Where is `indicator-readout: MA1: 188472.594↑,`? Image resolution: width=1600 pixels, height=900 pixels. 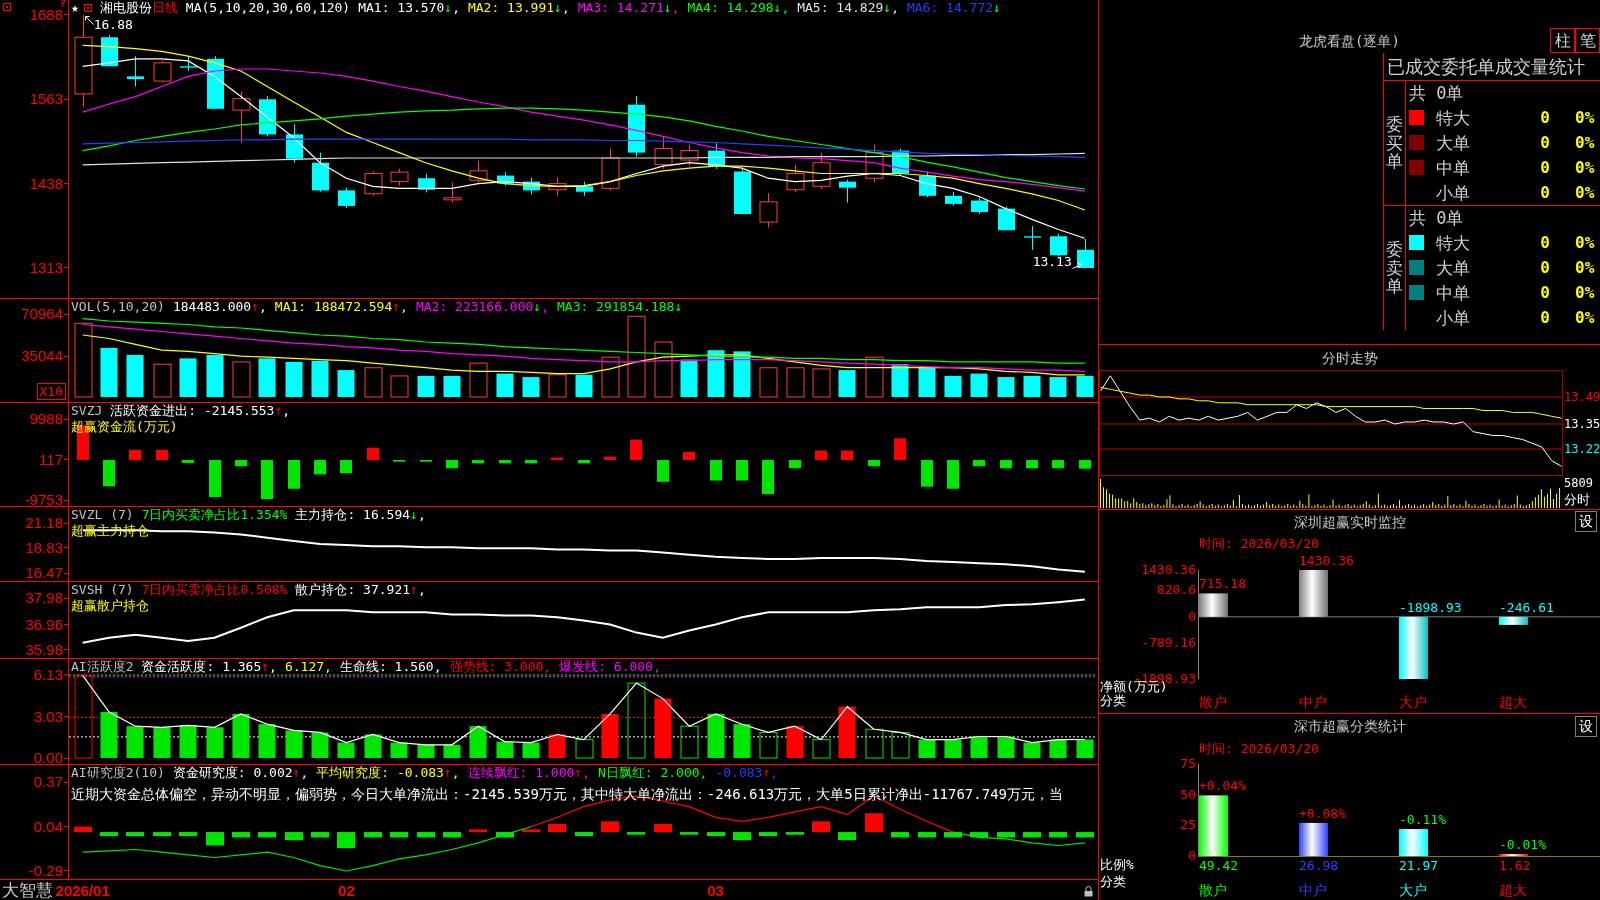
indicator-readout: MA1: 188472.594↑, is located at coordinates (341, 307).